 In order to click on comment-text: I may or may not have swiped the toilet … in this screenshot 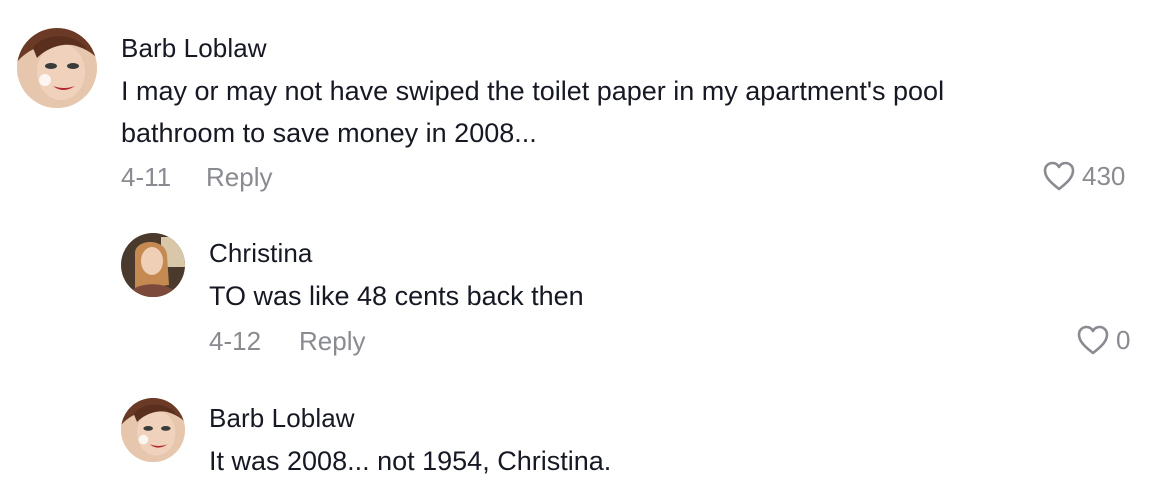, I will do `click(533, 112)`.